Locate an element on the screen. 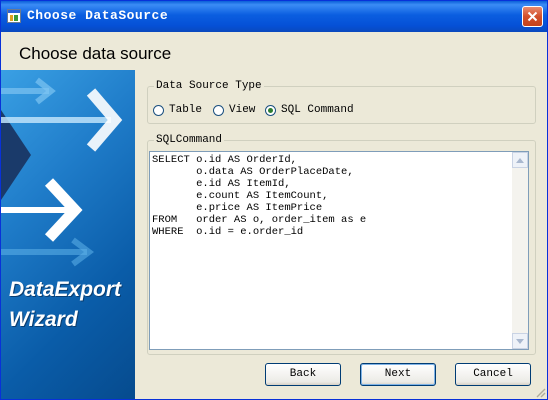 This screenshot has width=548, height=400. radio-table-label: Table is located at coordinates (186, 110).